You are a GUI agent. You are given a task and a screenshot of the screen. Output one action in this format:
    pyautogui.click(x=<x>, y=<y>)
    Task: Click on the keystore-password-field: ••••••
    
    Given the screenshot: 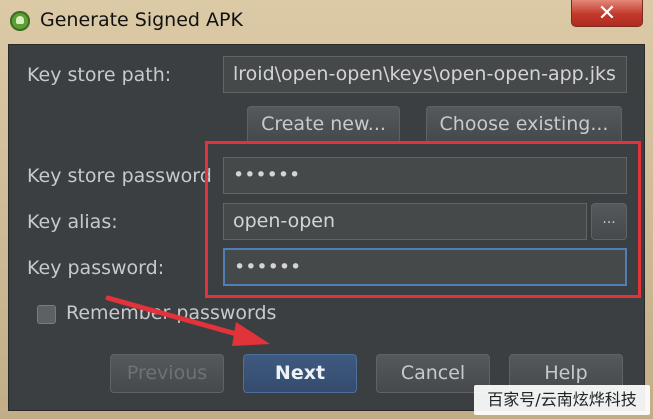 What is the action you would take?
    pyautogui.click(x=425, y=175)
    